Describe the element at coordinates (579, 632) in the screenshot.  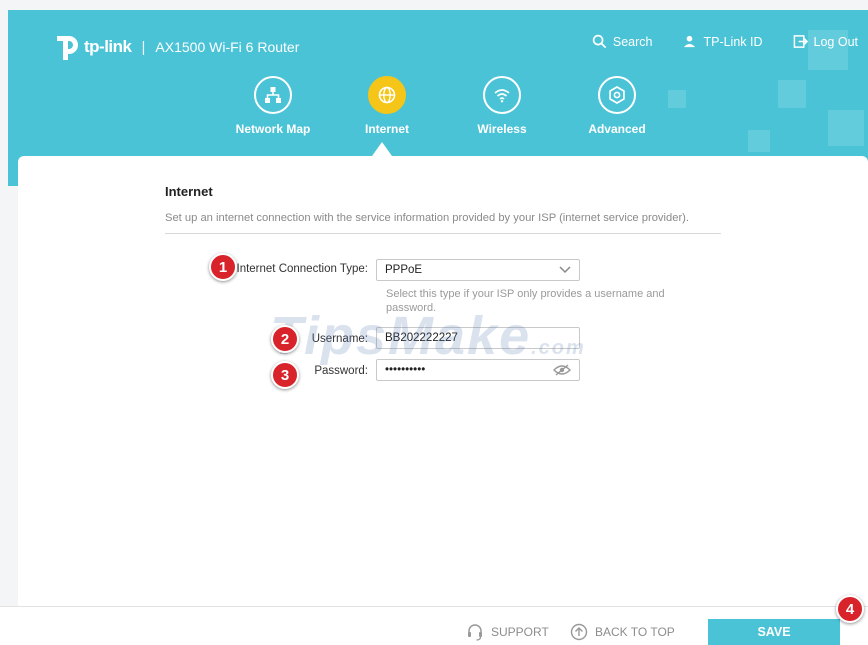
I see `arrow-up-circle-icon` at that location.